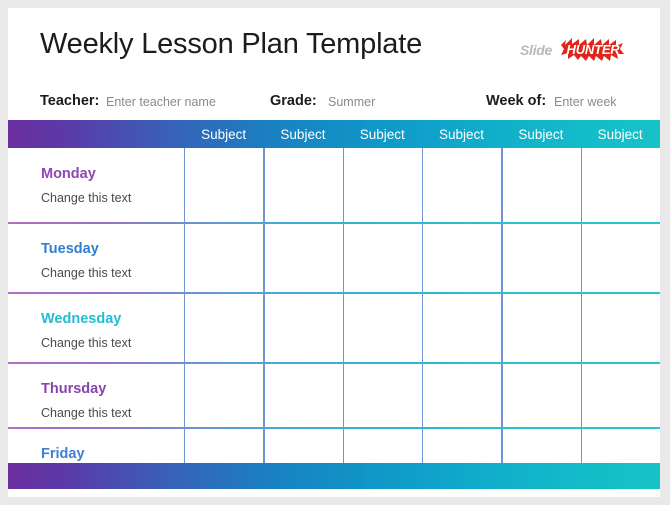 This screenshot has height=505, width=670. I want to click on subject-header-3: Subject, so click(382, 134).